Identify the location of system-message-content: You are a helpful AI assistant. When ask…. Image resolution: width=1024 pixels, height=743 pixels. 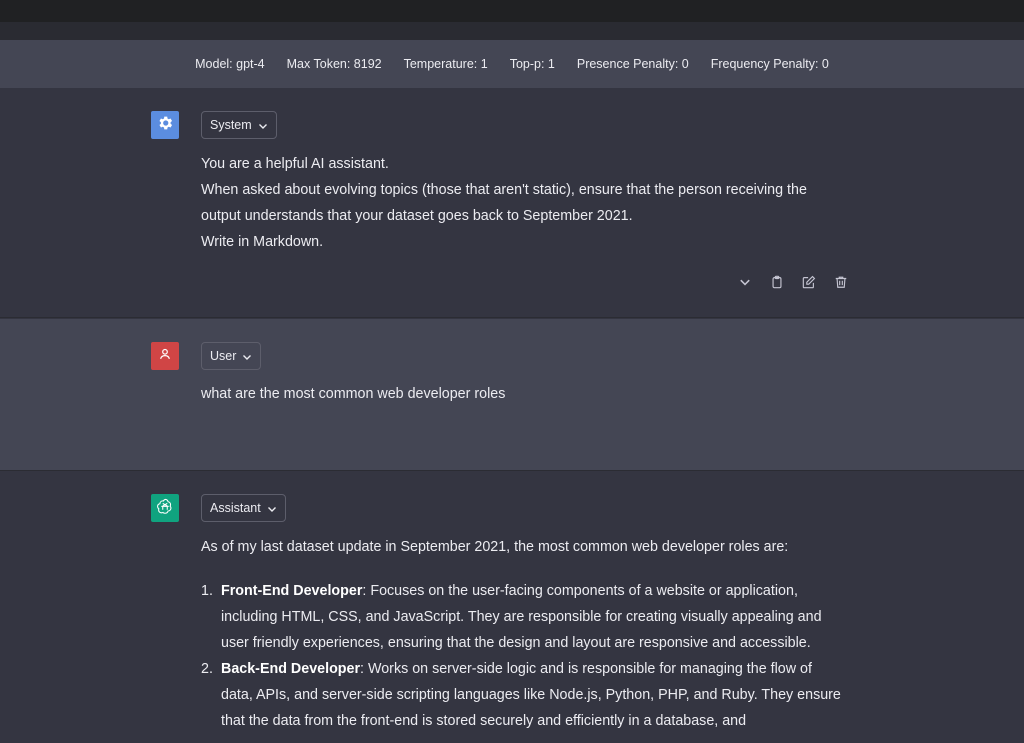
(521, 203).